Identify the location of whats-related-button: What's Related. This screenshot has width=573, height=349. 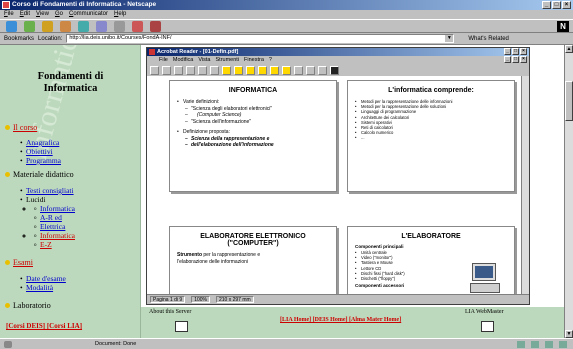
(488, 39).